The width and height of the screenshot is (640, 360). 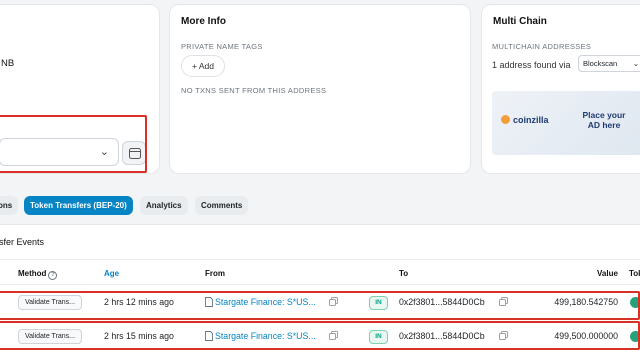 What do you see at coordinates (215, 273) in the screenshot?
I see `column-header-from: From` at bounding box center [215, 273].